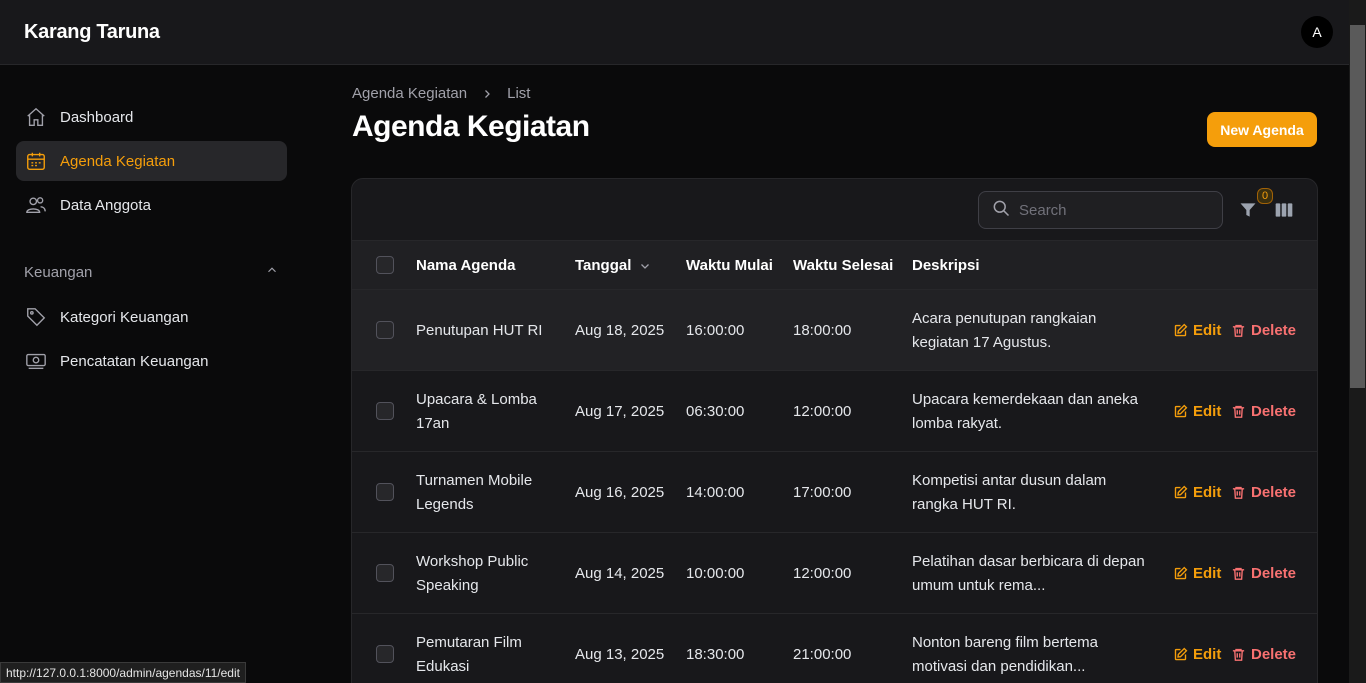  Describe the element at coordinates (36, 205) in the screenshot. I see `users-icon` at that location.